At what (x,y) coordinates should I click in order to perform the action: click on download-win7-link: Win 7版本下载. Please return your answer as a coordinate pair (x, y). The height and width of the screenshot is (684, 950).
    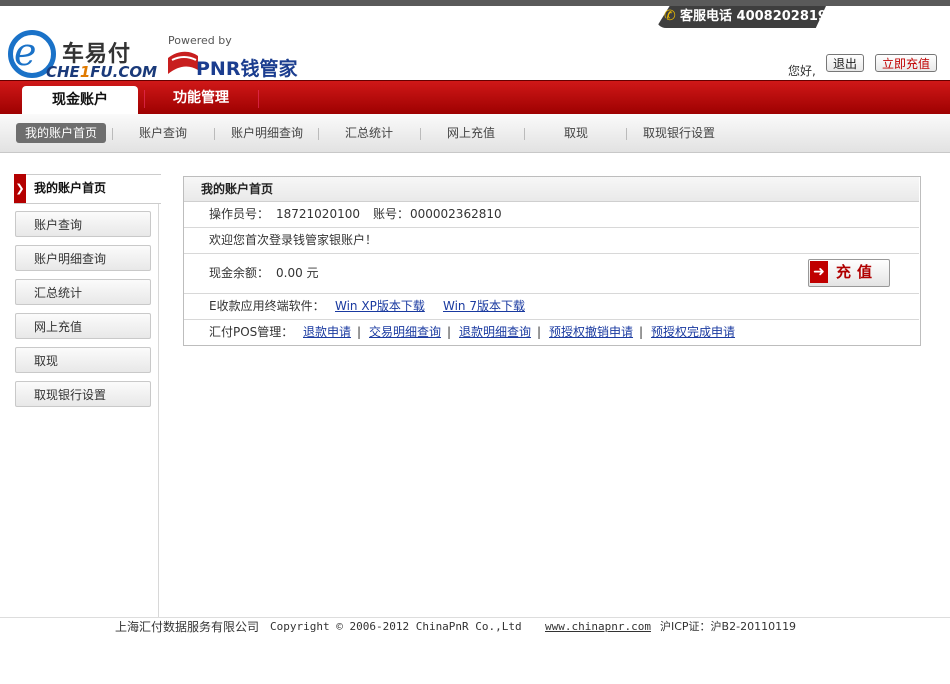
    Looking at the image, I should click on (484, 306).